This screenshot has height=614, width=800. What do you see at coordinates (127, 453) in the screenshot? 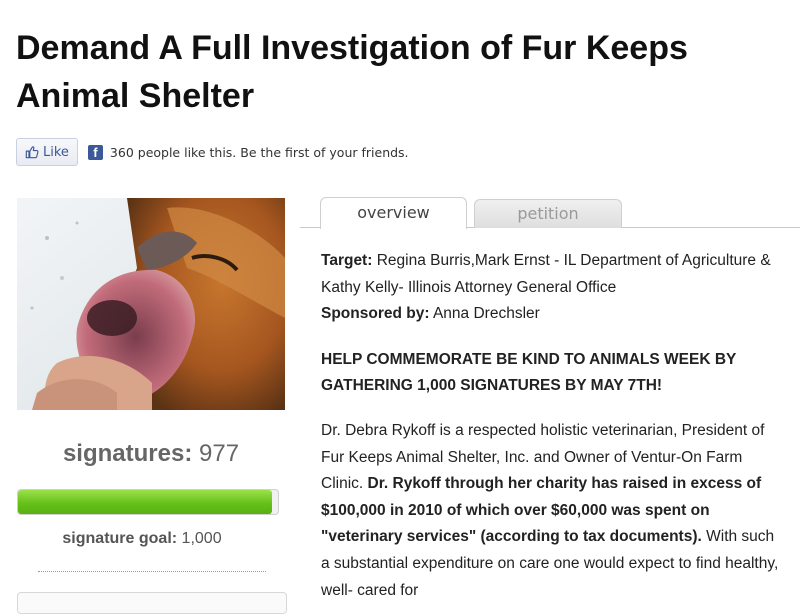
I see `signature-count-label: signatures:` at bounding box center [127, 453].